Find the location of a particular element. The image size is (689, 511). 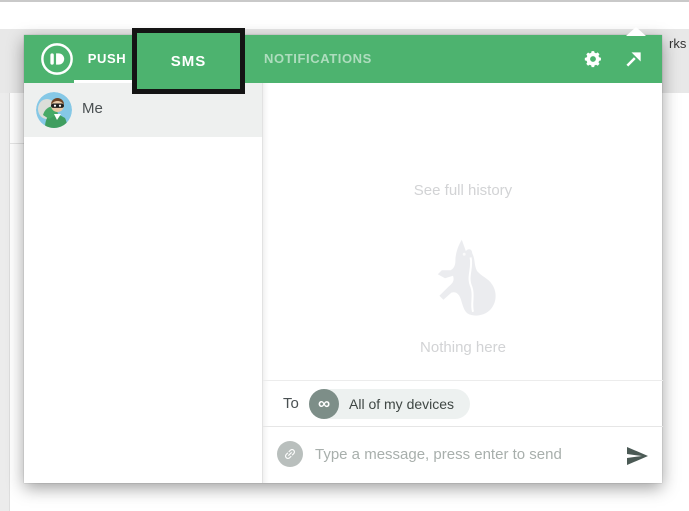

page-gutter is located at coordinates (5, 302).